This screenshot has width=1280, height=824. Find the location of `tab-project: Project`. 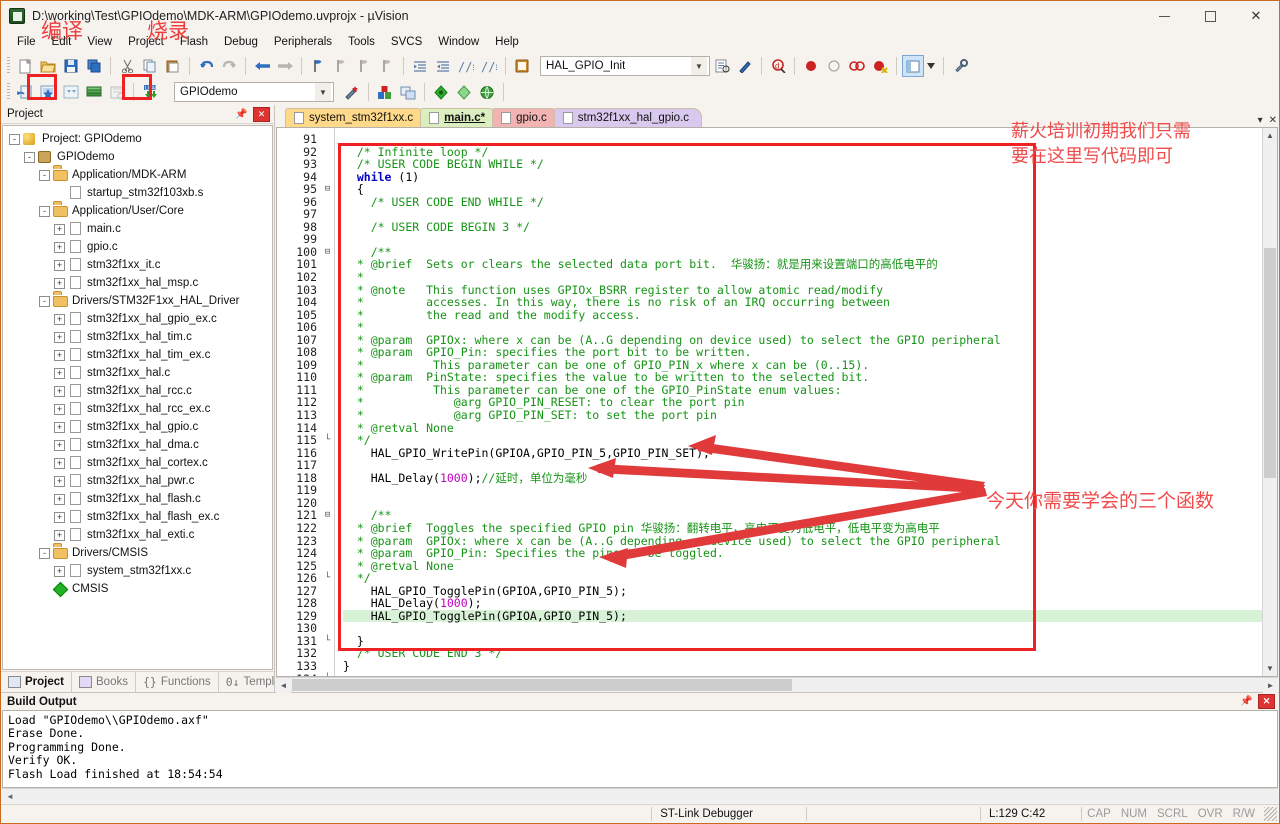

tab-project: Project is located at coordinates (36, 682).